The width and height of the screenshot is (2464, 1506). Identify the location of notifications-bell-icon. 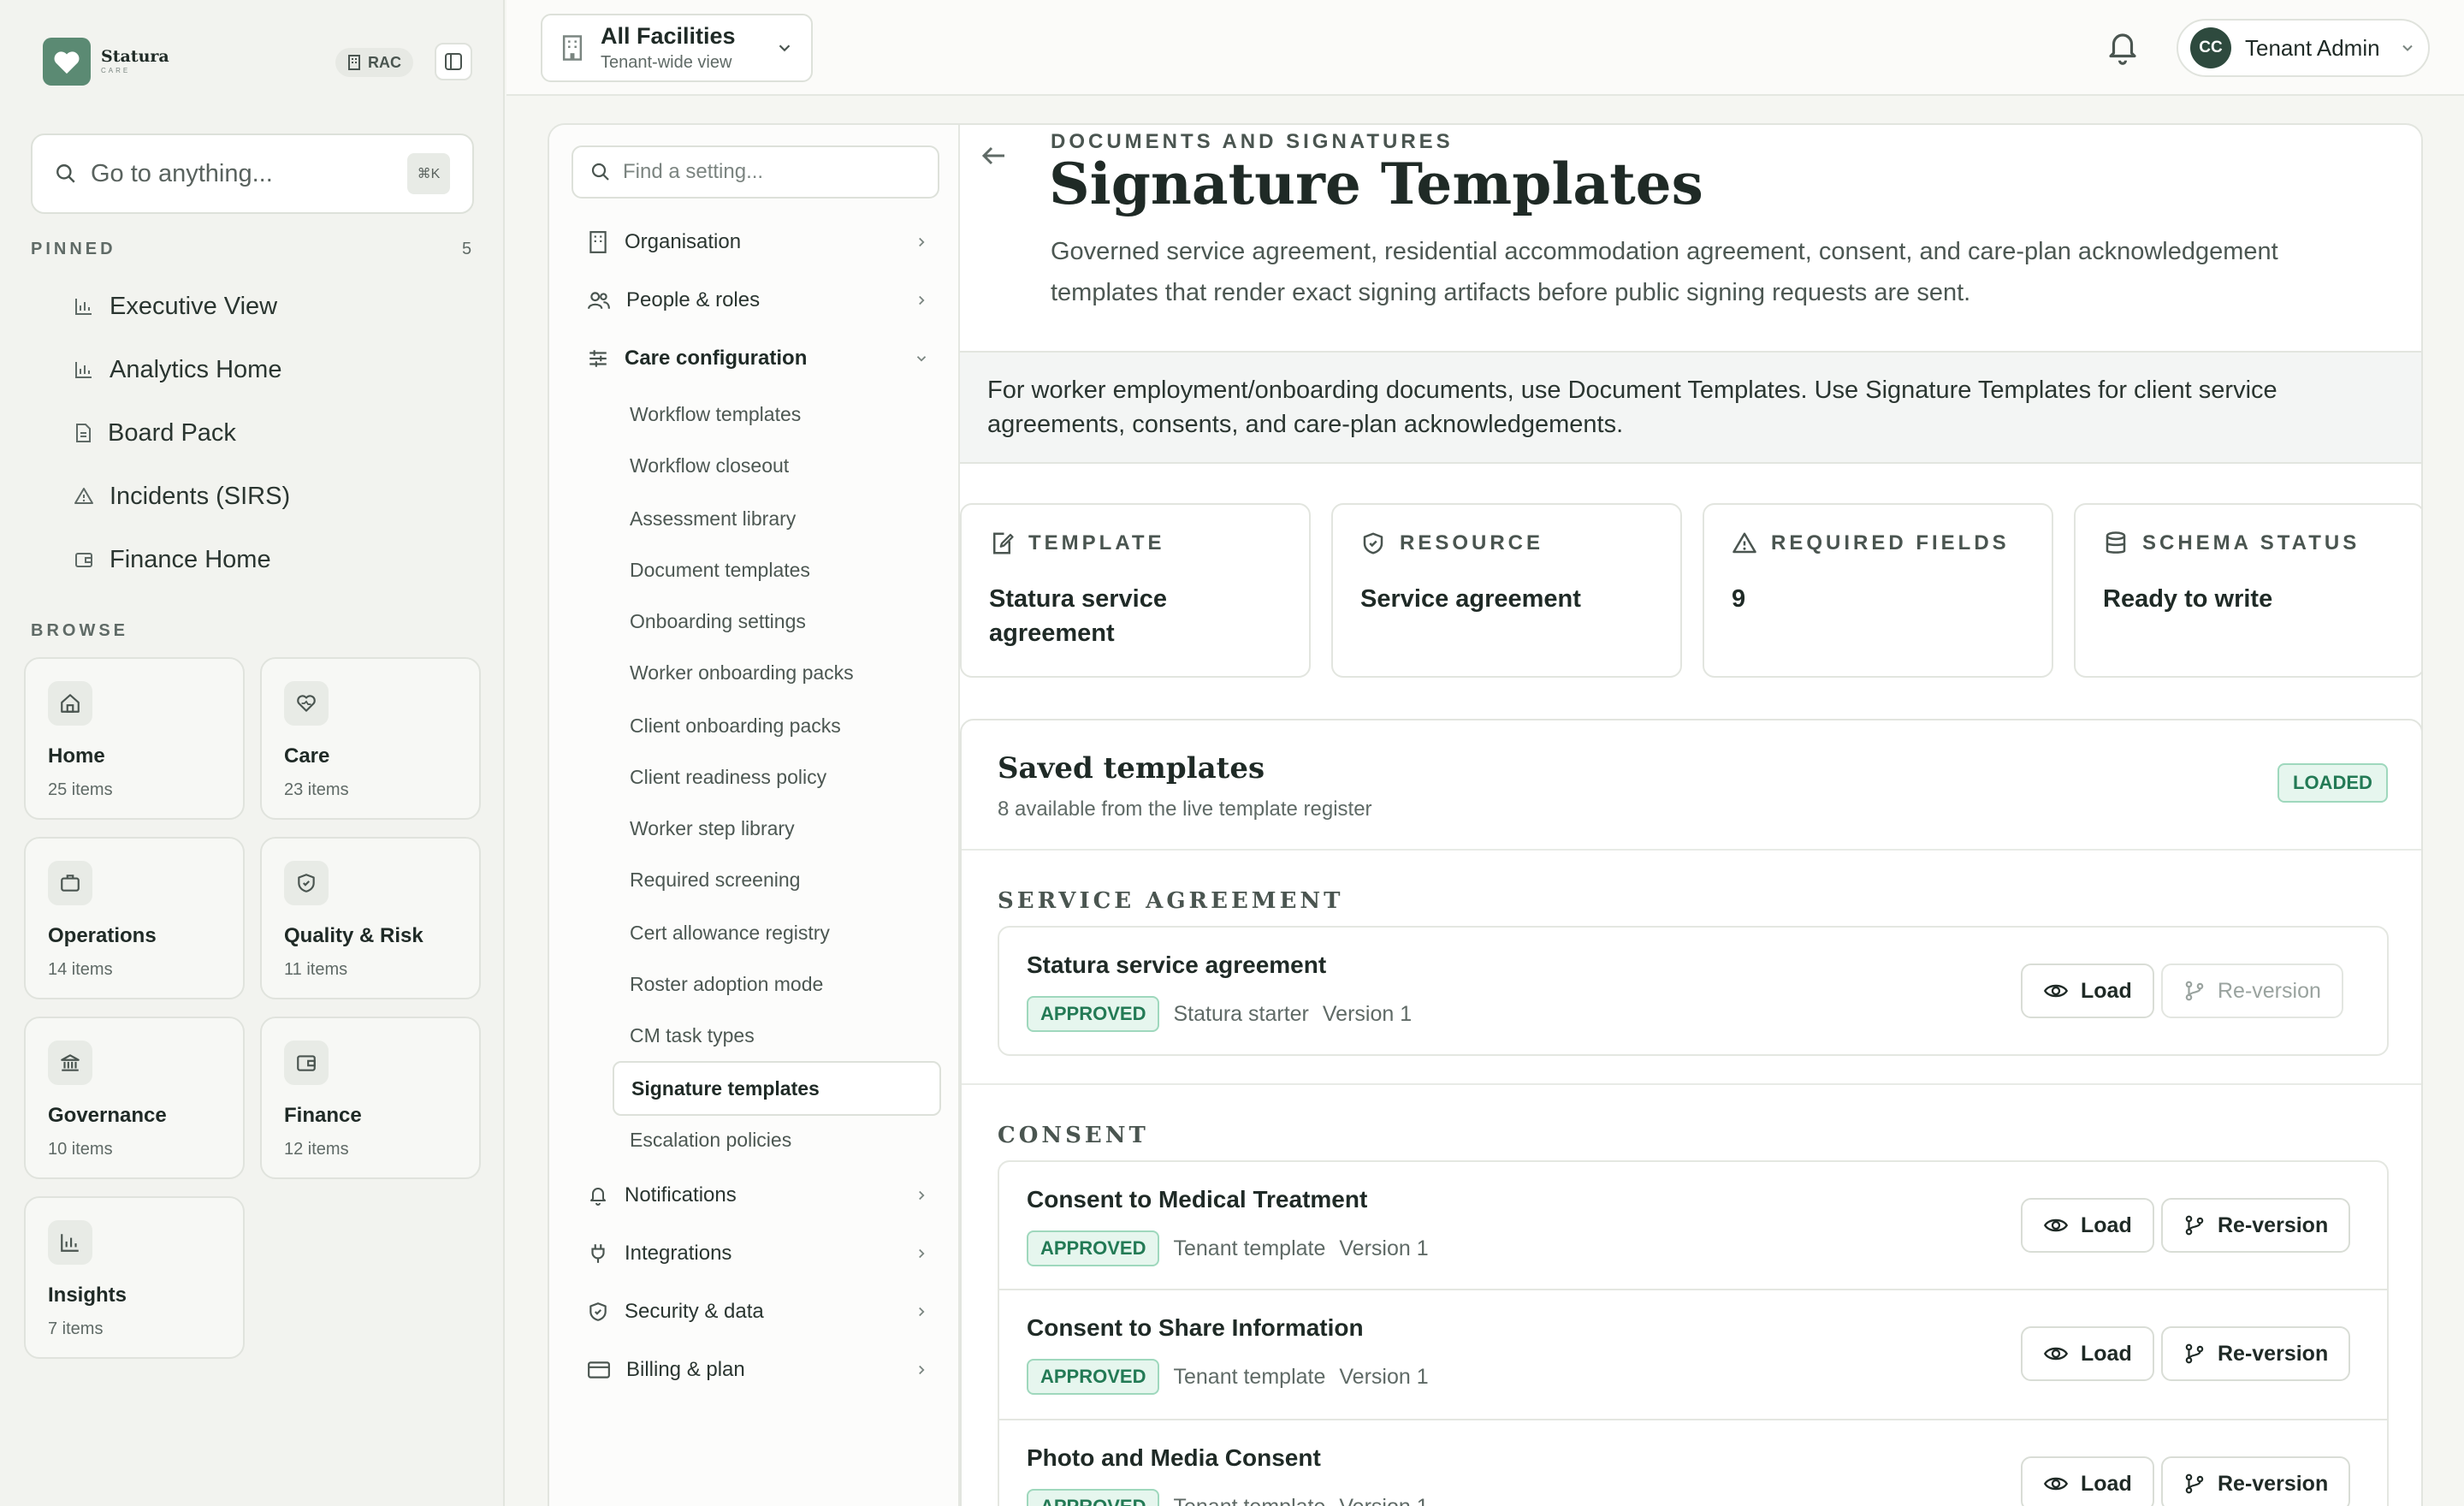
(2123, 49).